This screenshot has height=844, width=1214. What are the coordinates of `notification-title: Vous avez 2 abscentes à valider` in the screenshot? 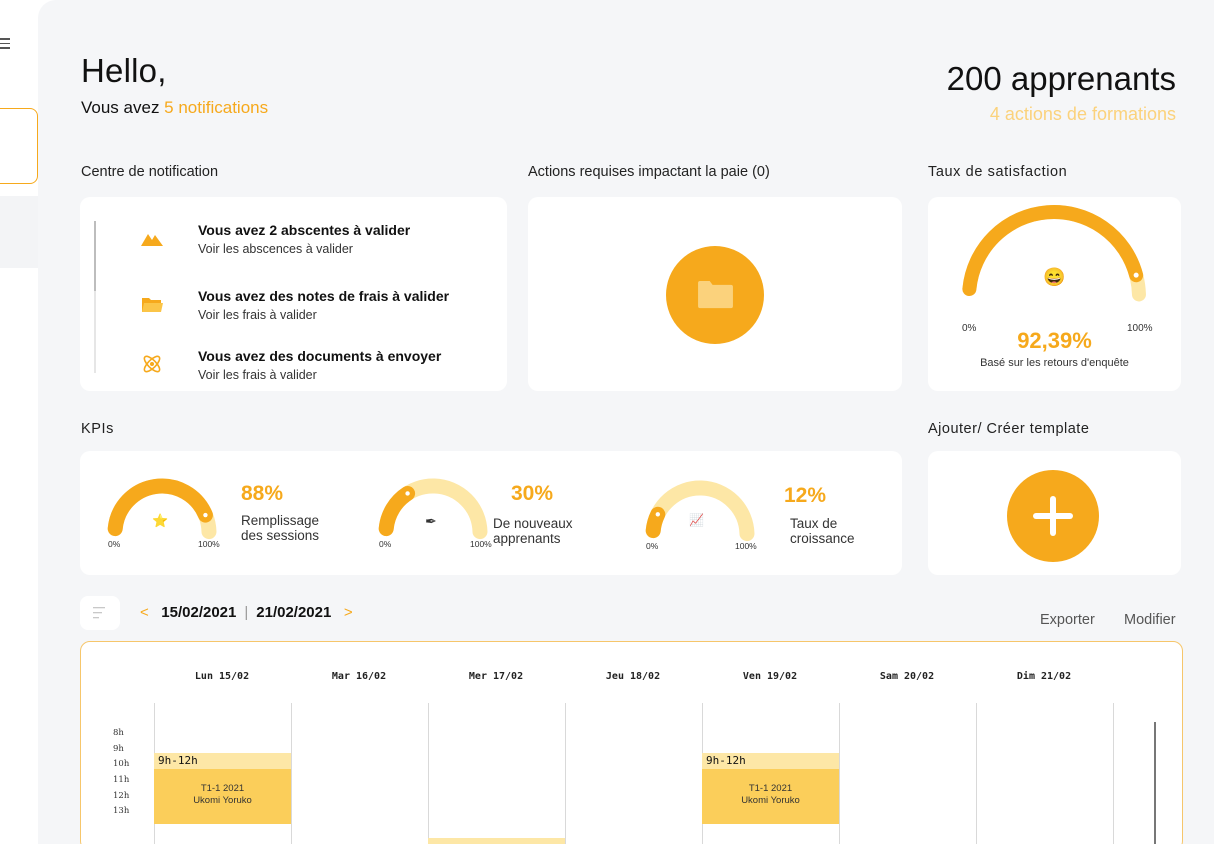 It's located at (304, 230).